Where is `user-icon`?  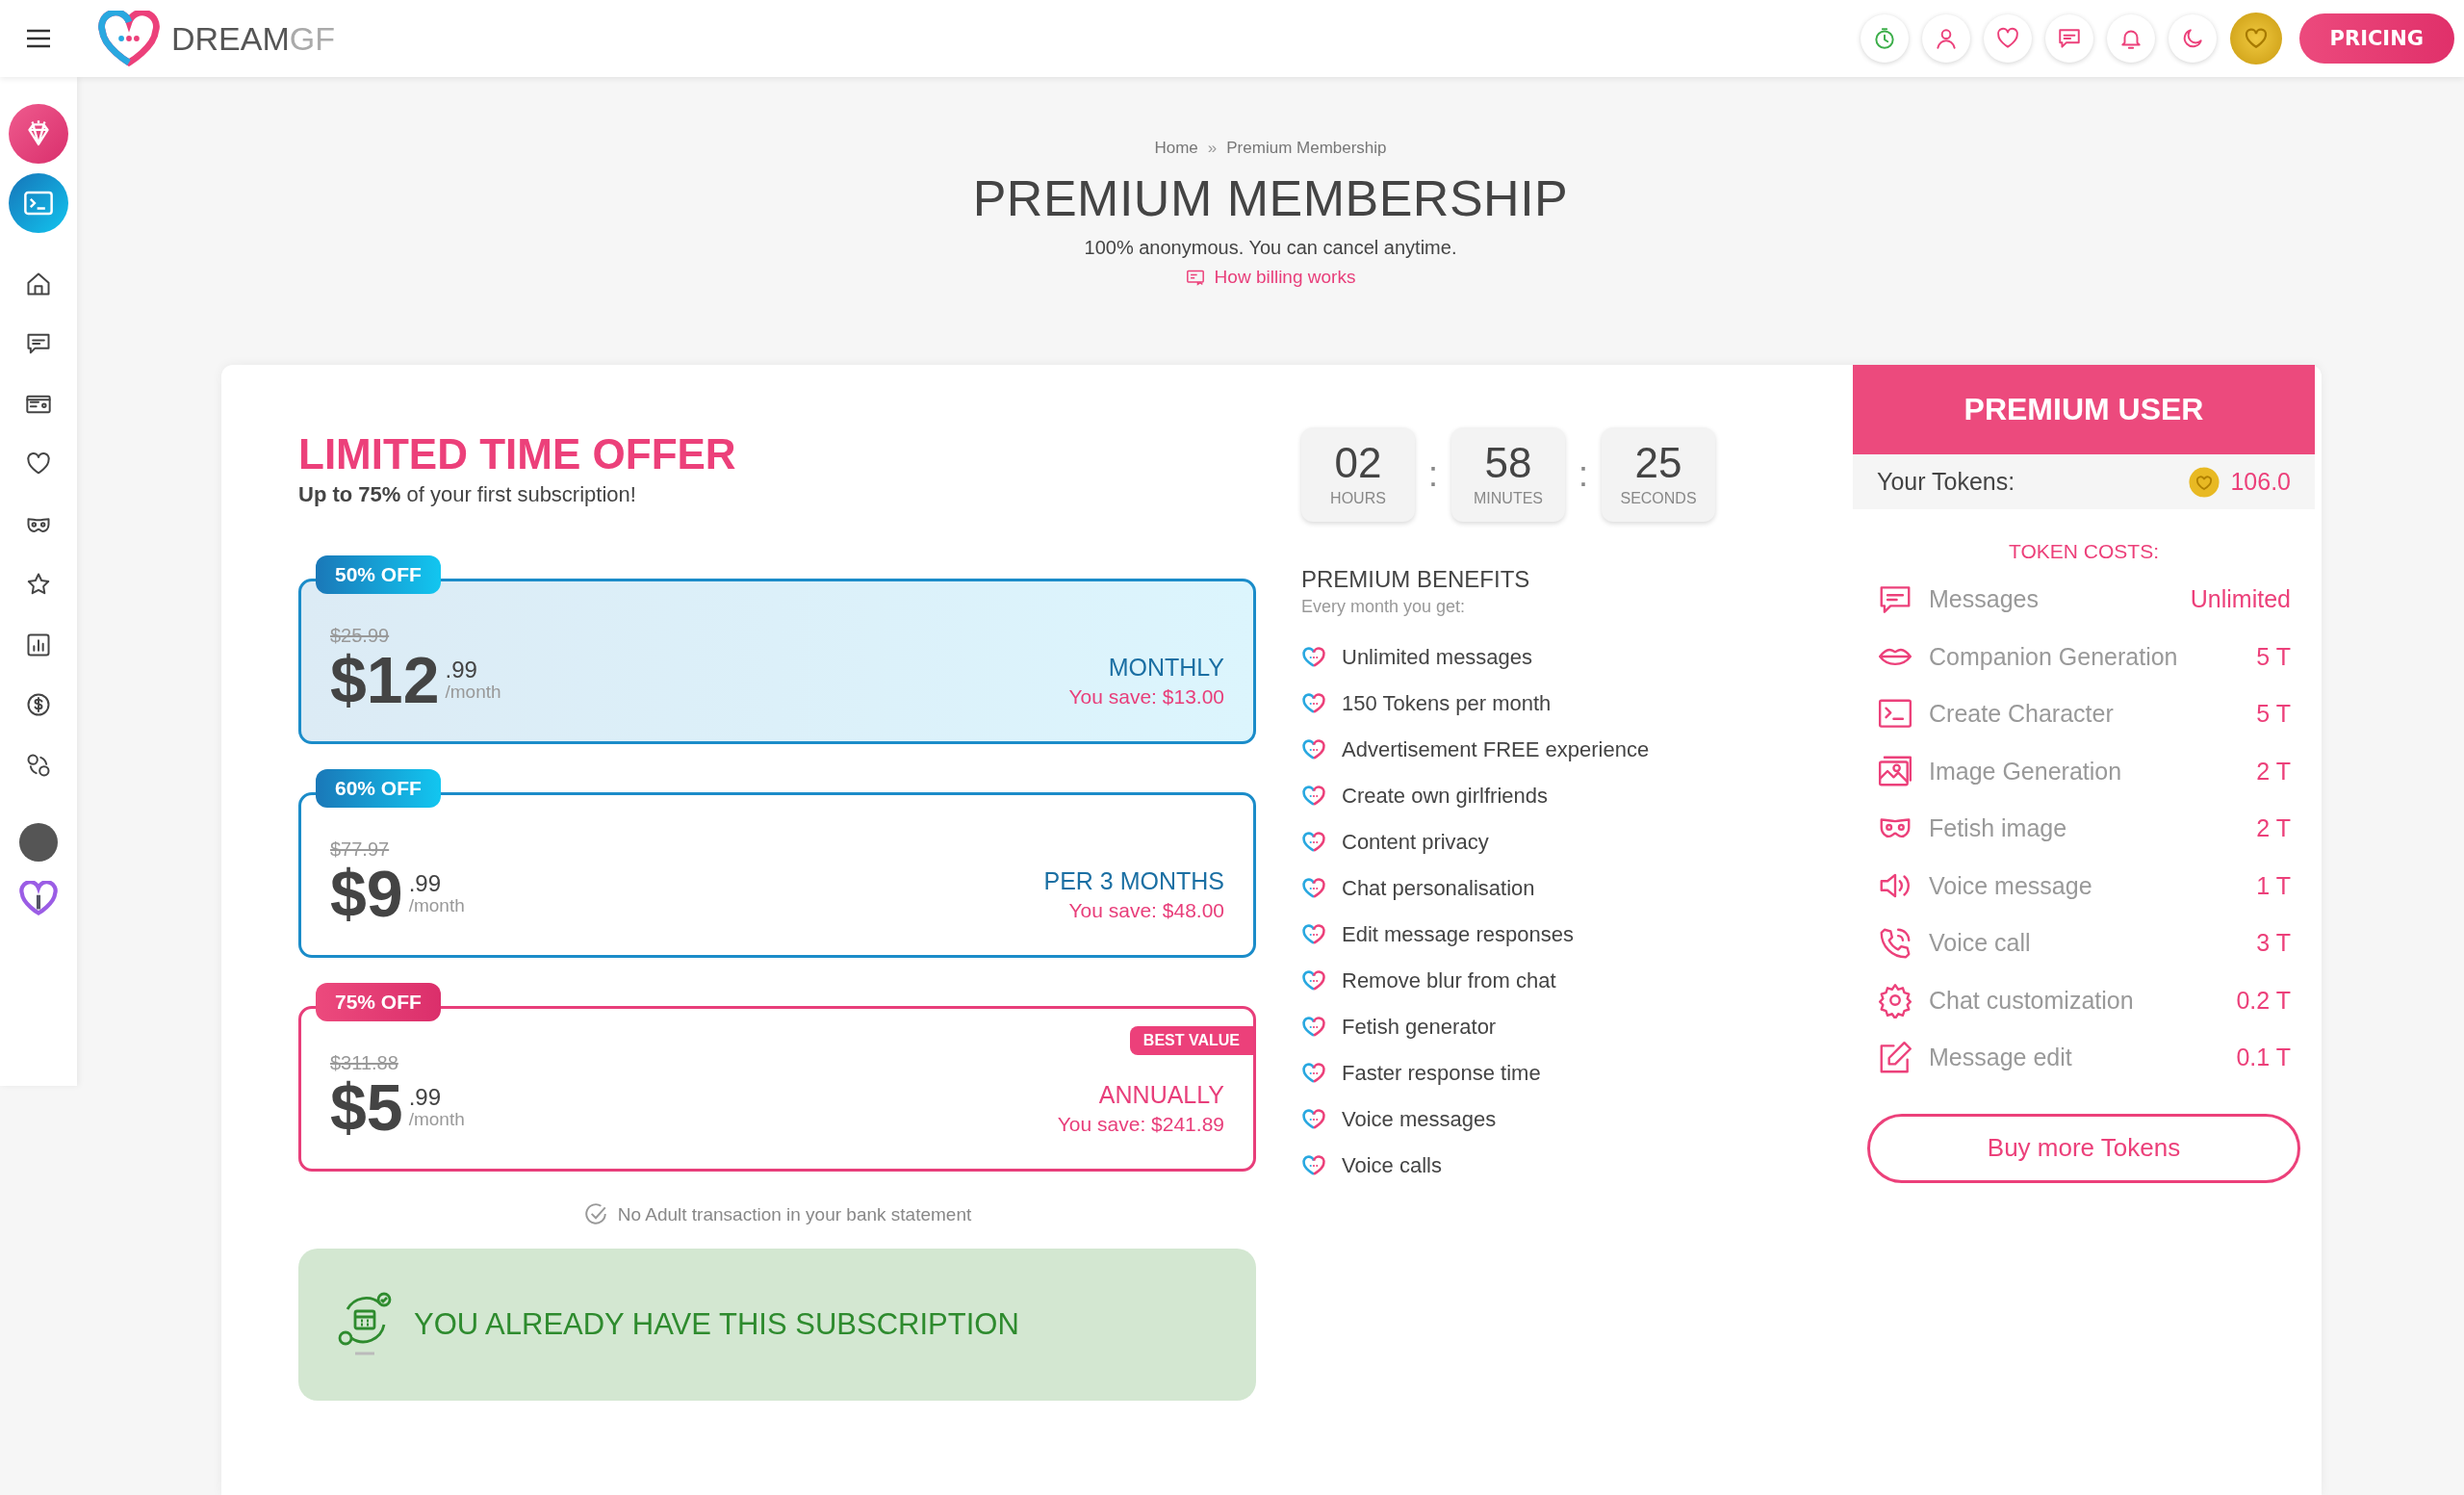
user-icon is located at coordinates (1945, 38).